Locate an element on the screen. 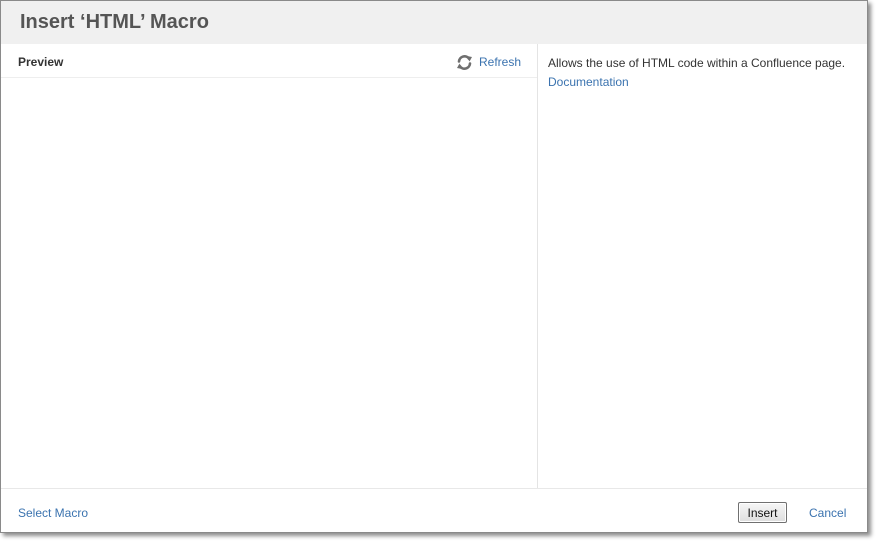 The height and width of the screenshot is (548, 876). dialog-header: Insert ‘HTML’ Macro is located at coordinates (434, 22).